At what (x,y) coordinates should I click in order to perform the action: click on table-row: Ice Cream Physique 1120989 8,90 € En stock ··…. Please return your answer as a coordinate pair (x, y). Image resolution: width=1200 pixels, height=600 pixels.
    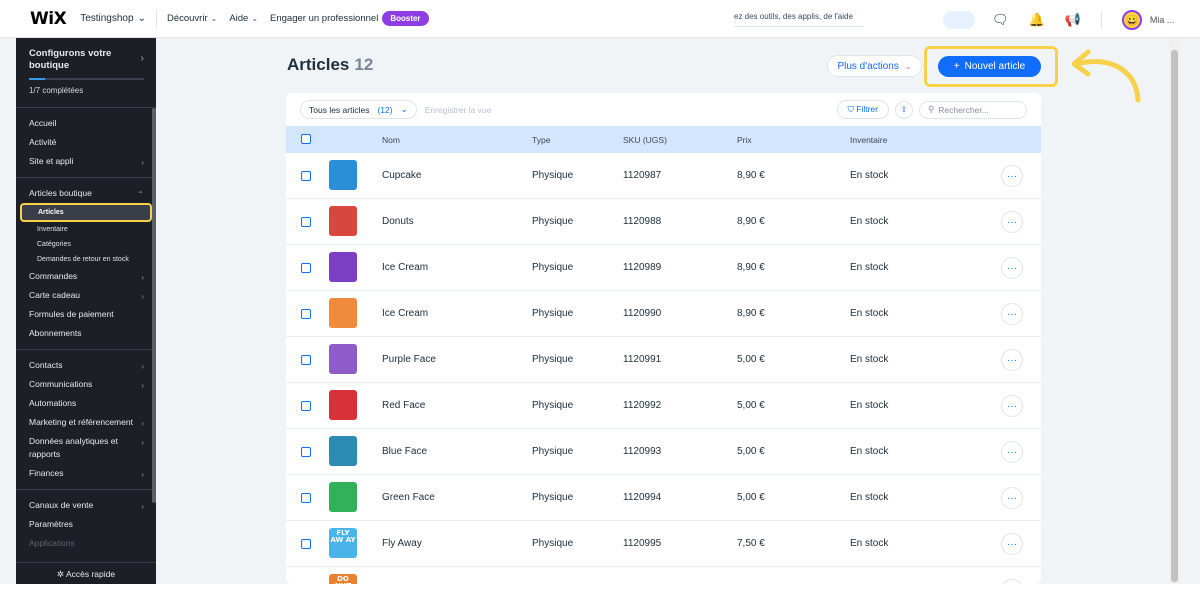
    Looking at the image, I should click on (663, 268).